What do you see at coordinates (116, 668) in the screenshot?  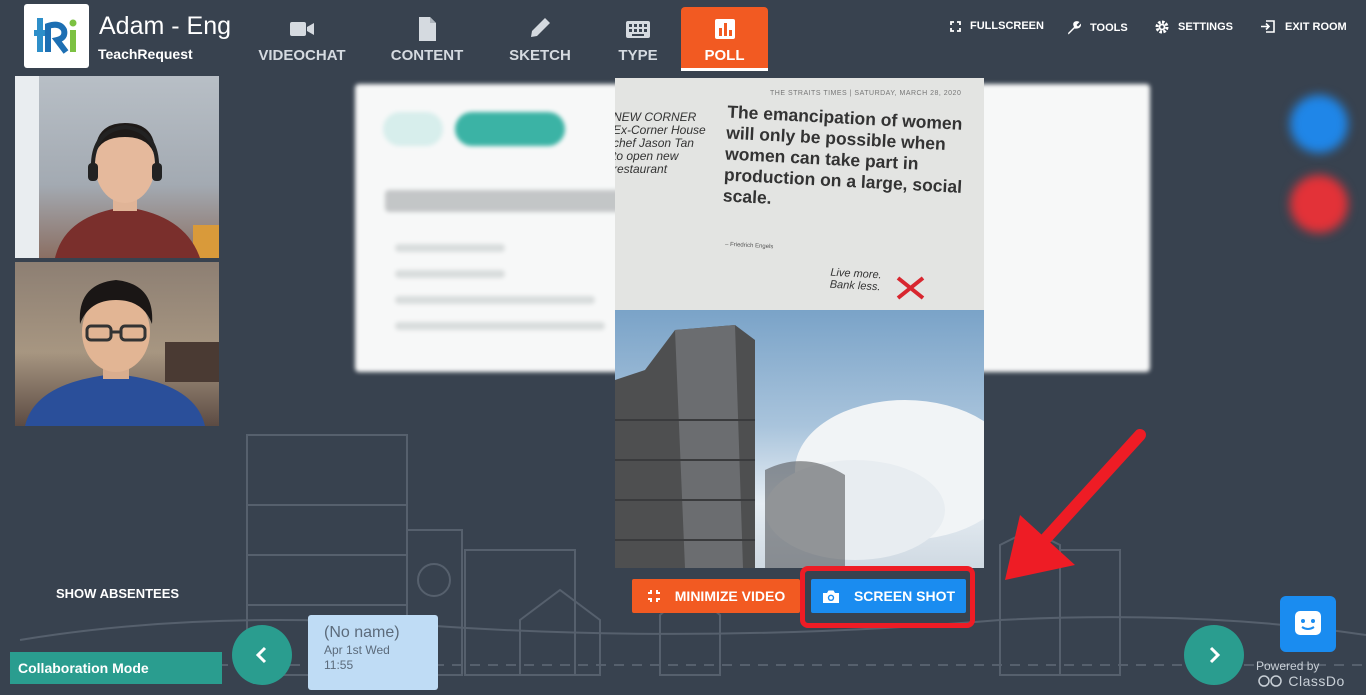 I see `collaboration-mode-badge: Collaboration Mode` at bounding box center [116, 668].